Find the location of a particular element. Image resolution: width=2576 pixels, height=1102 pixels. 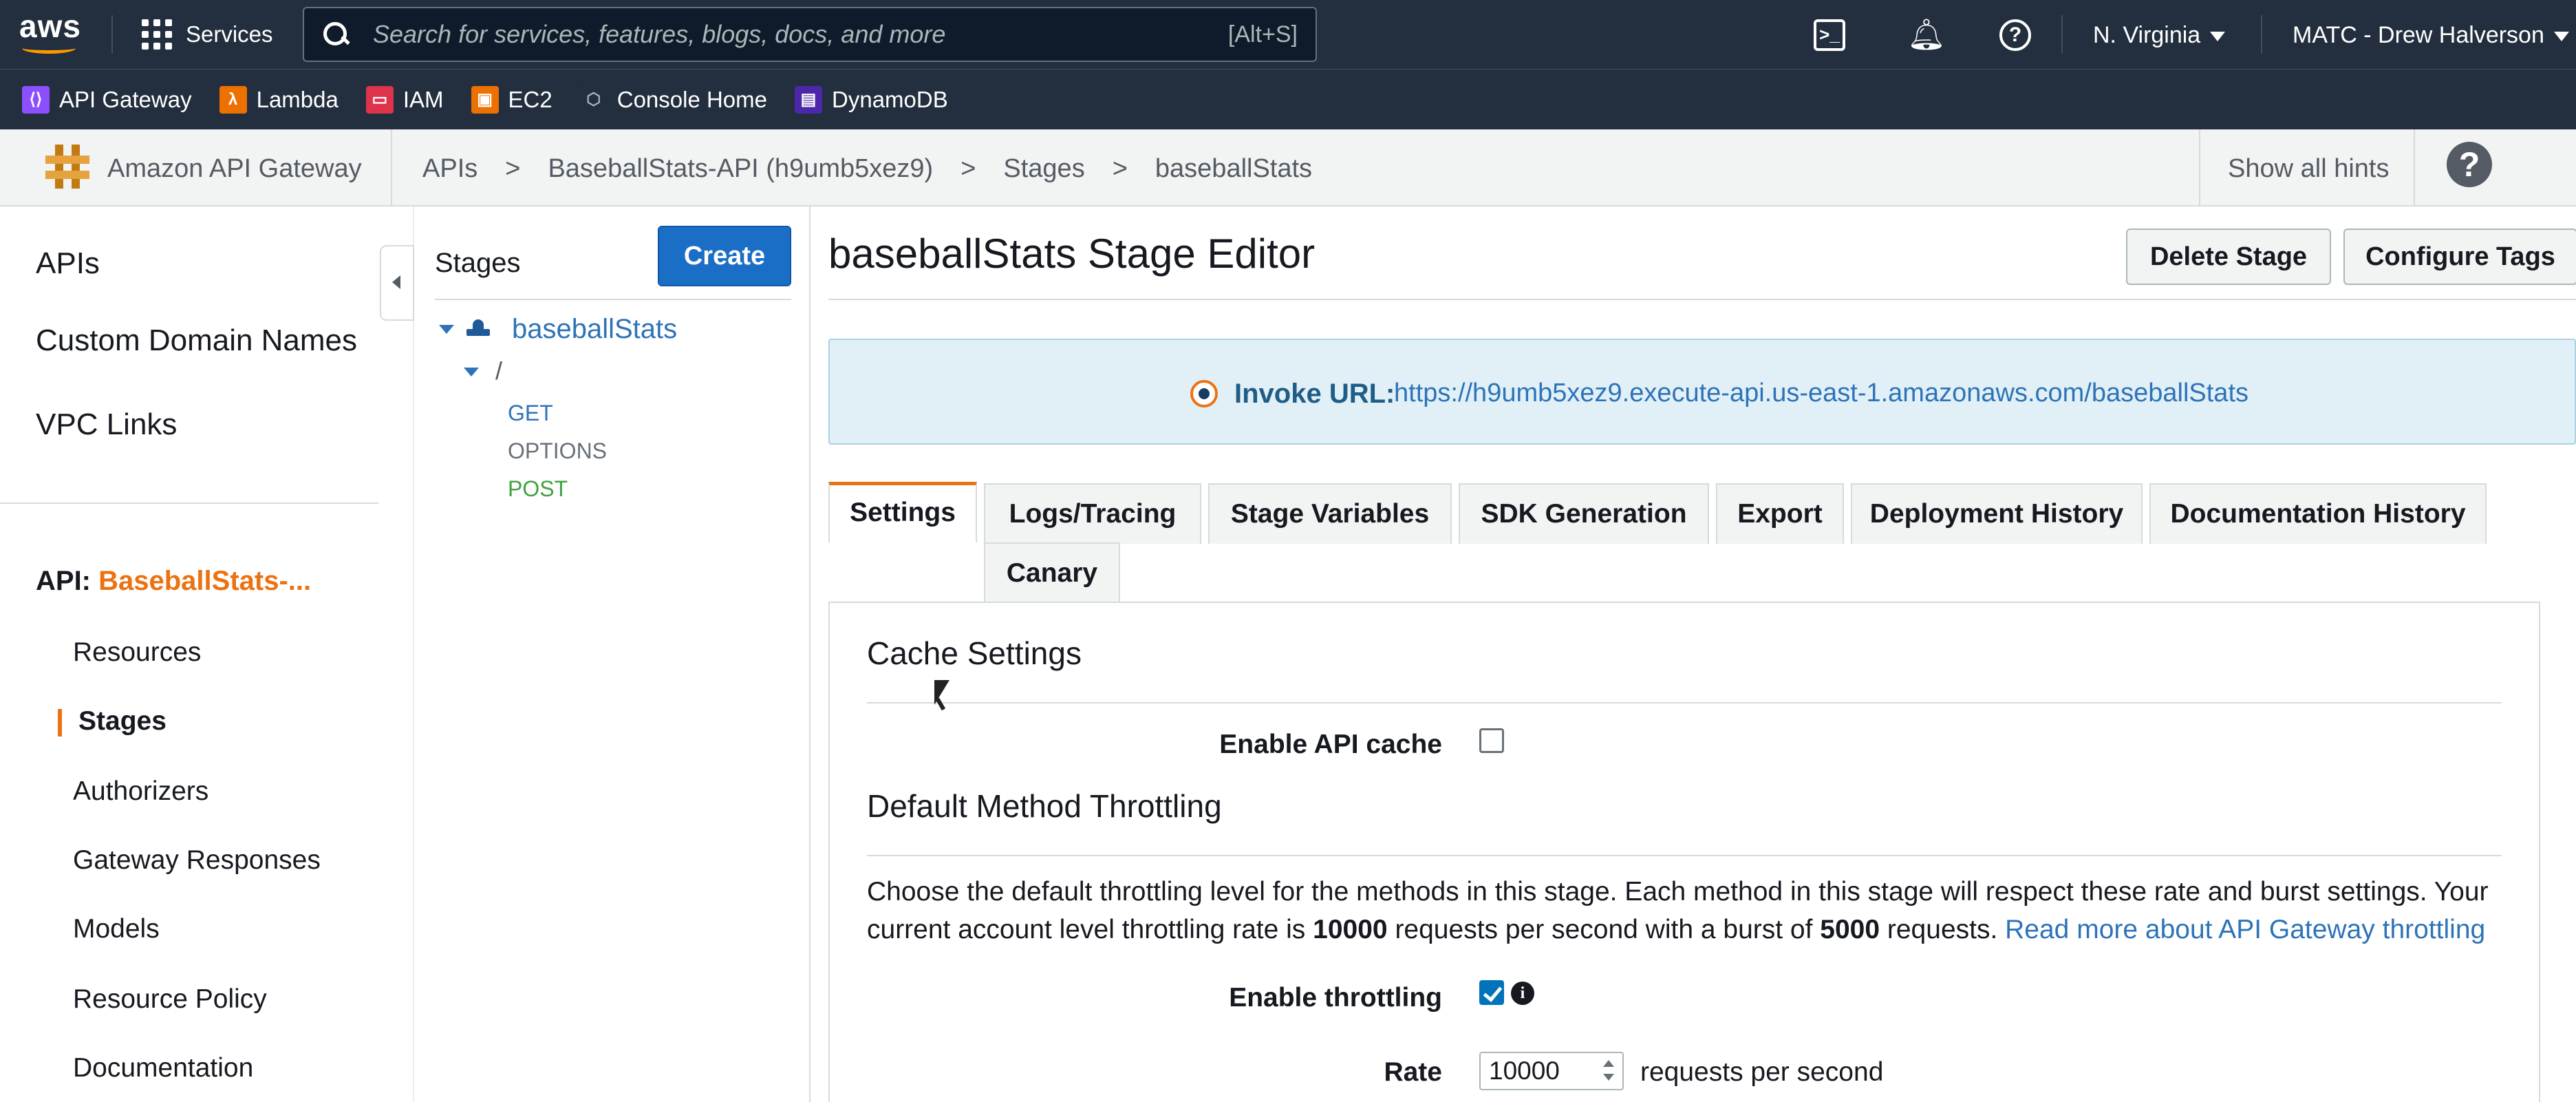

api-gateway-logo-icon is located at coordinates (67, 167).